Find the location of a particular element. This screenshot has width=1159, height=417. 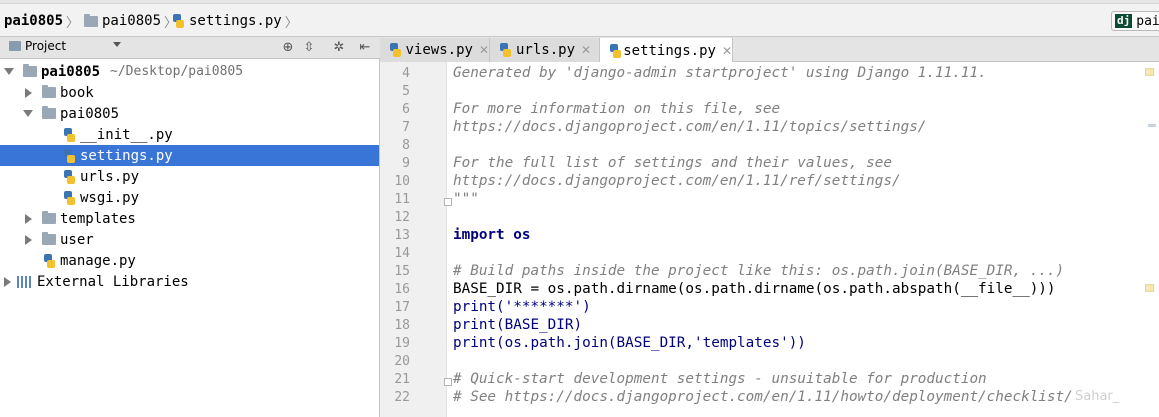

tree-item-label: pai0805 is located at coordinates (71, 71).